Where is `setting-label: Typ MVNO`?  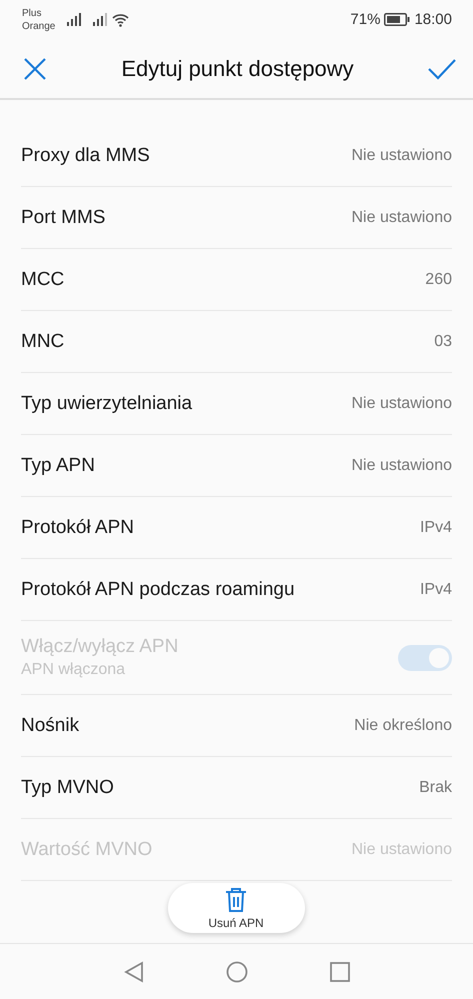 setting-label: Typ MVNO is located at coordinates (67, 787).